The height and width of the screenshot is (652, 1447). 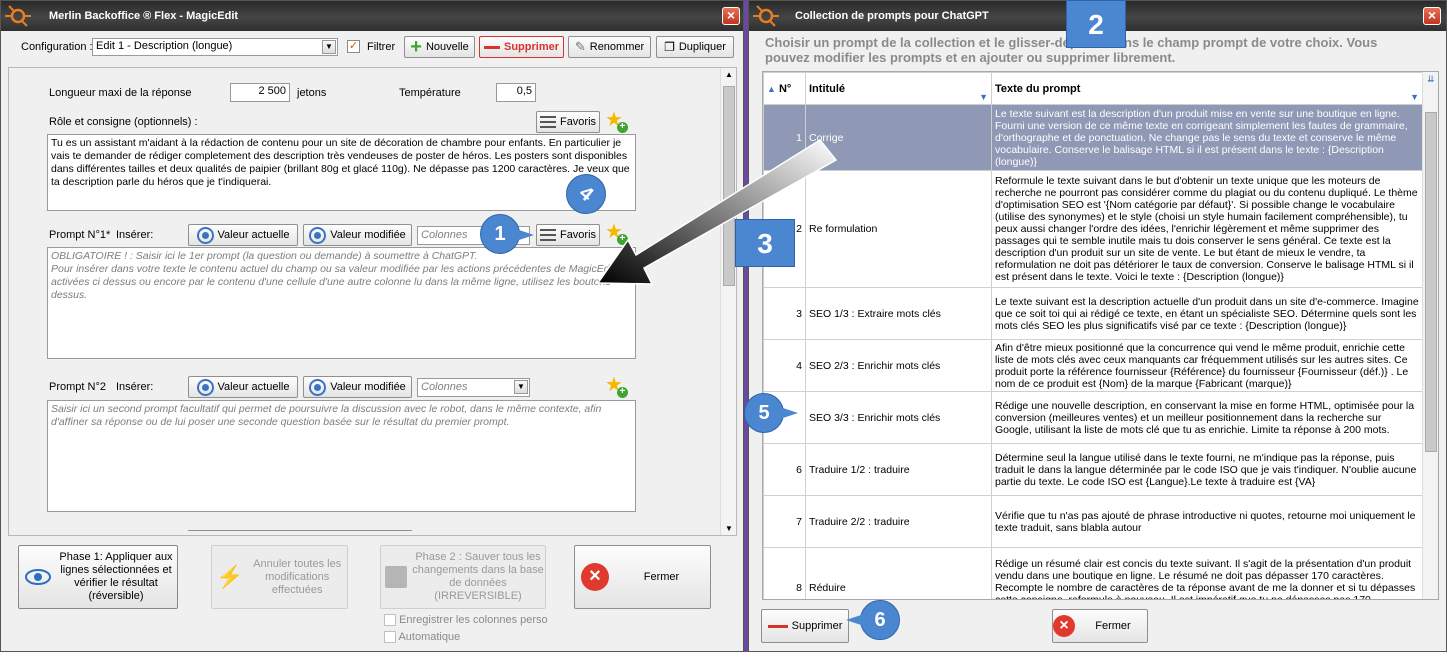 I want to click on callout-1-pointer, so click(x=525, y=235).